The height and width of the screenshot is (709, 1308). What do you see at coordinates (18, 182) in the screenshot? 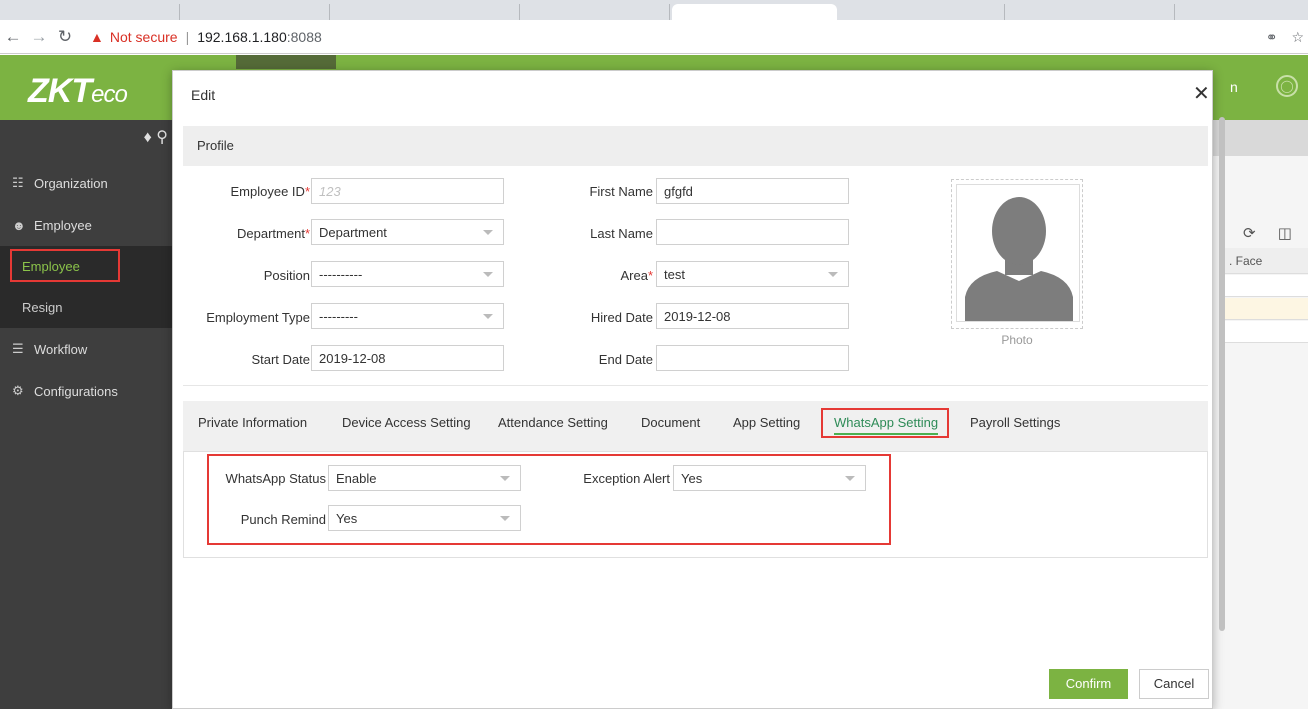
I see `sitemap-icon: ☷` at bounding box center [18, 182].